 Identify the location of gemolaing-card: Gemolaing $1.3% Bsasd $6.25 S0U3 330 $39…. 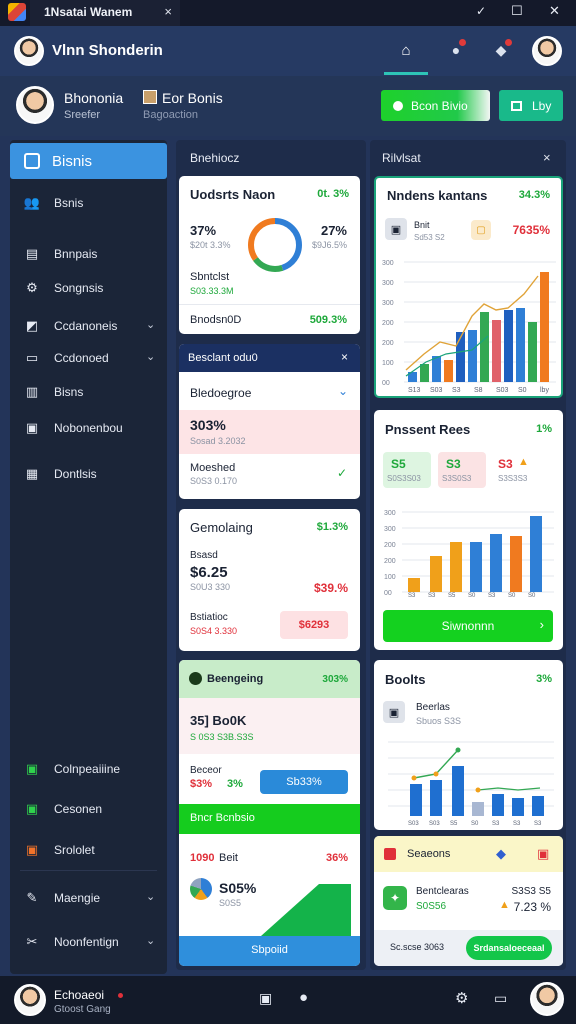
(269, 580).